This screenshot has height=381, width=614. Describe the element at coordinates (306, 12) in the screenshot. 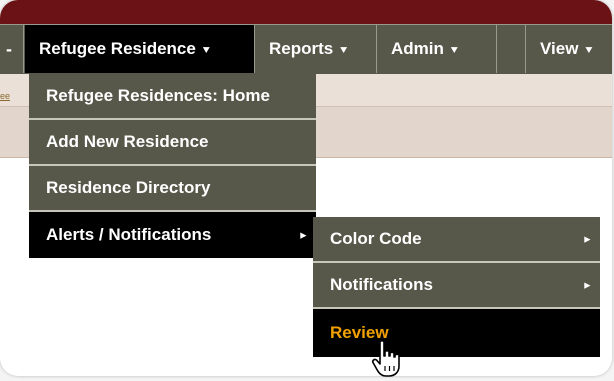

I see `brand-bar` at that location.